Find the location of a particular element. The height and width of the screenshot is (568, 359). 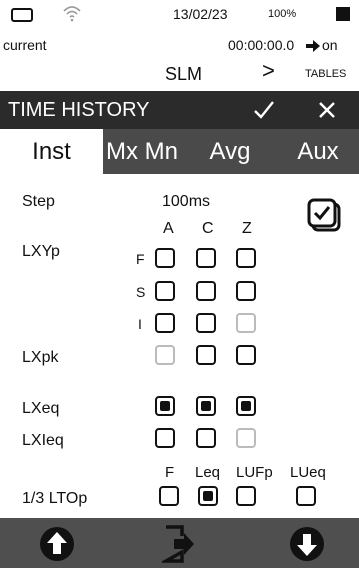

lxyp-i-label: I is located at coordinates (140, 324).